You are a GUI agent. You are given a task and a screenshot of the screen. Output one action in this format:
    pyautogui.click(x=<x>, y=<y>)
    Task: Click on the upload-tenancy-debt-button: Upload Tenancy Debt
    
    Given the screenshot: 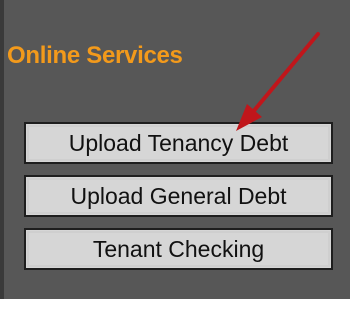 What is the action you would take?
    pyautogui.click(x=178, y=143)
    